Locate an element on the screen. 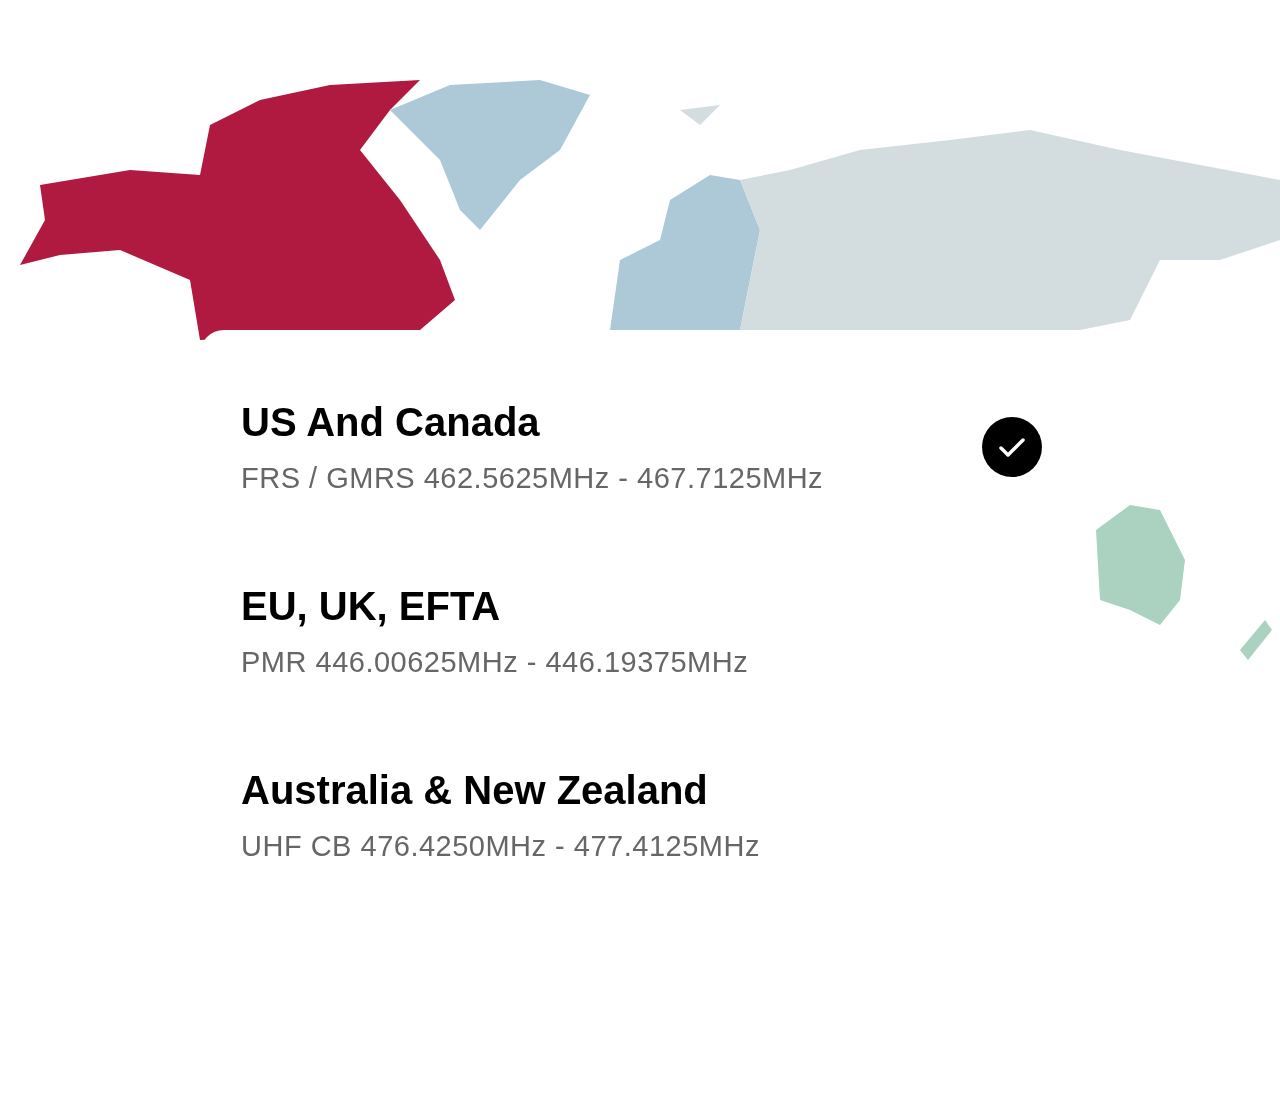 The height and width of the screenshot is (1118, 1280). check-icon is located at coordinates (1012, 447).